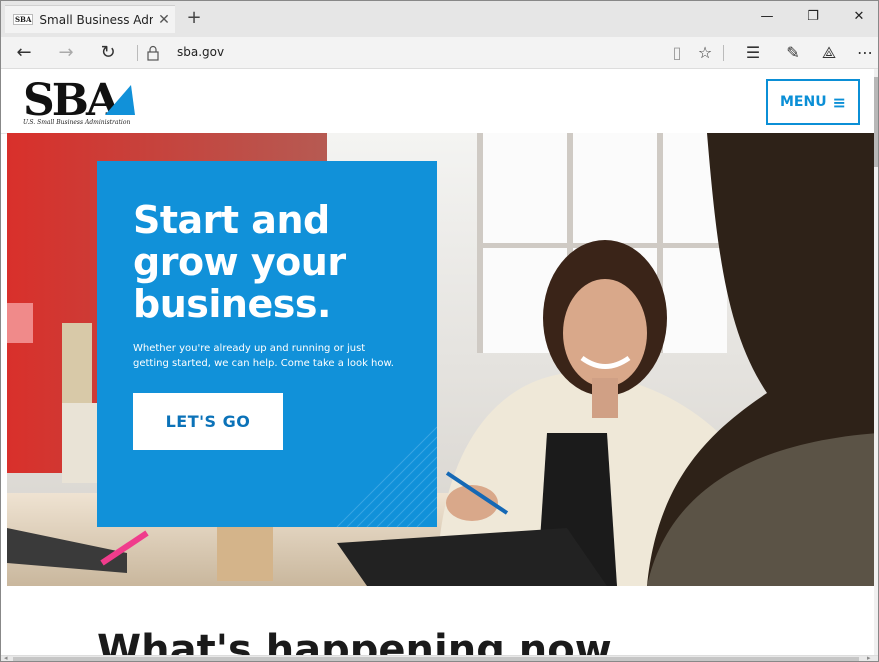 The width and height of the screenshot is (879, 662). Describe the element at coordinates (839, 102) in the screenshot. I see `menu-icon: ≡` at that location.